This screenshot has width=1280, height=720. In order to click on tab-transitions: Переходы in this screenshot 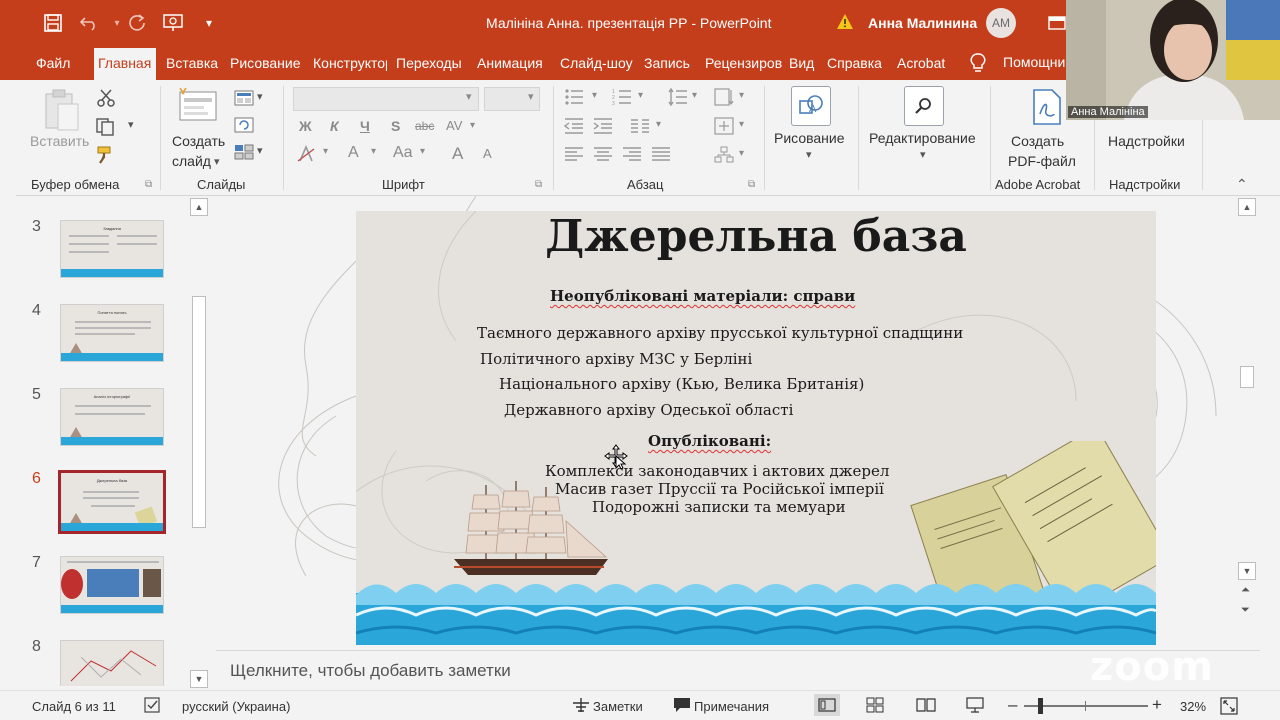, I will do `click(431, 64)`.